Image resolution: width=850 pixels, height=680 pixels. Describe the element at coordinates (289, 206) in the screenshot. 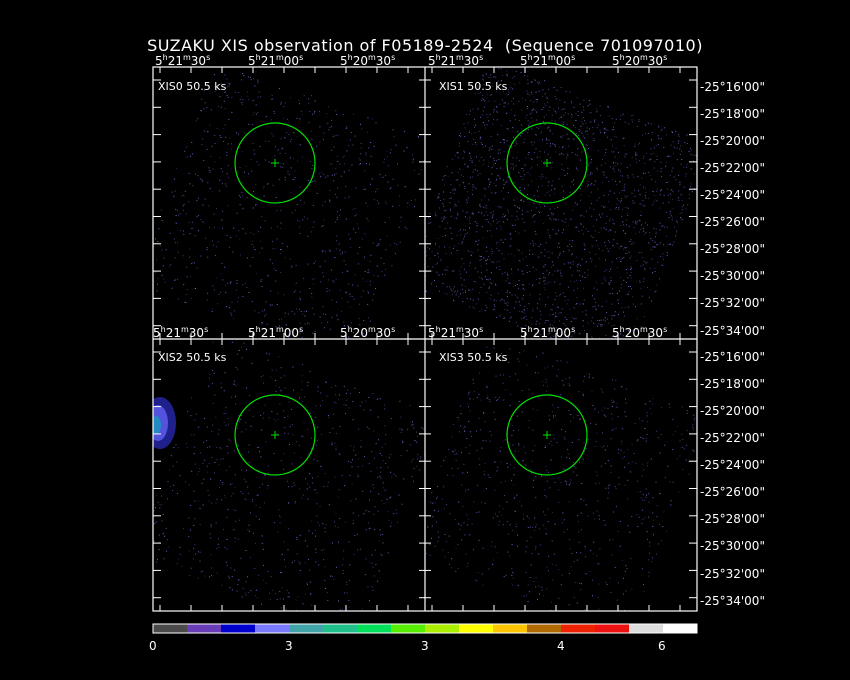

I see `xis0-event-image` at that location.